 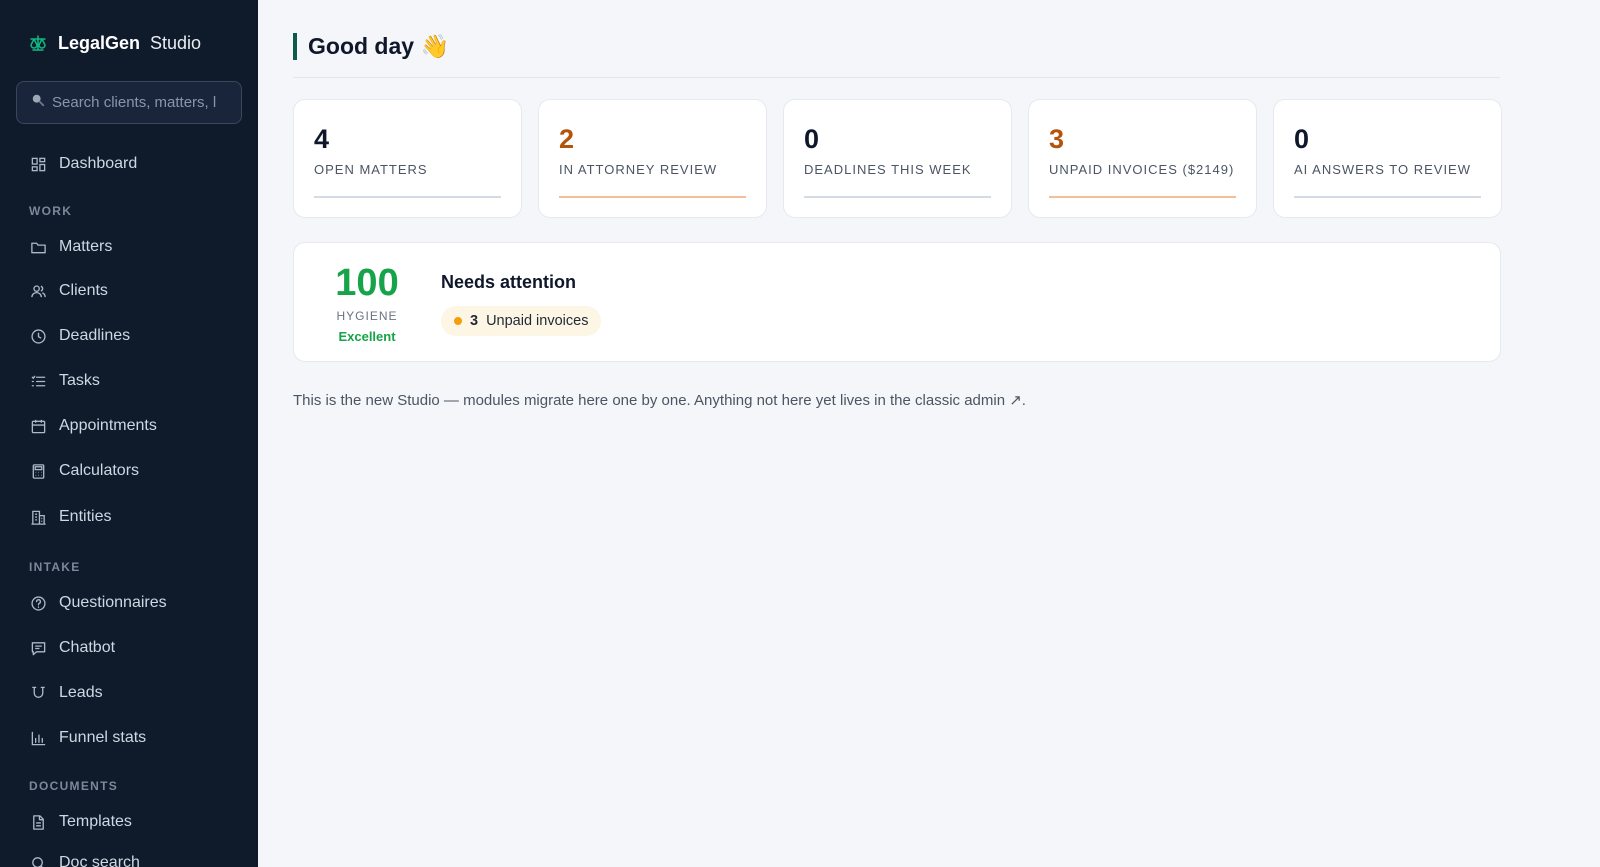 I want to click on sidebar-item-label: Tasks, so click(x=79, y=380).